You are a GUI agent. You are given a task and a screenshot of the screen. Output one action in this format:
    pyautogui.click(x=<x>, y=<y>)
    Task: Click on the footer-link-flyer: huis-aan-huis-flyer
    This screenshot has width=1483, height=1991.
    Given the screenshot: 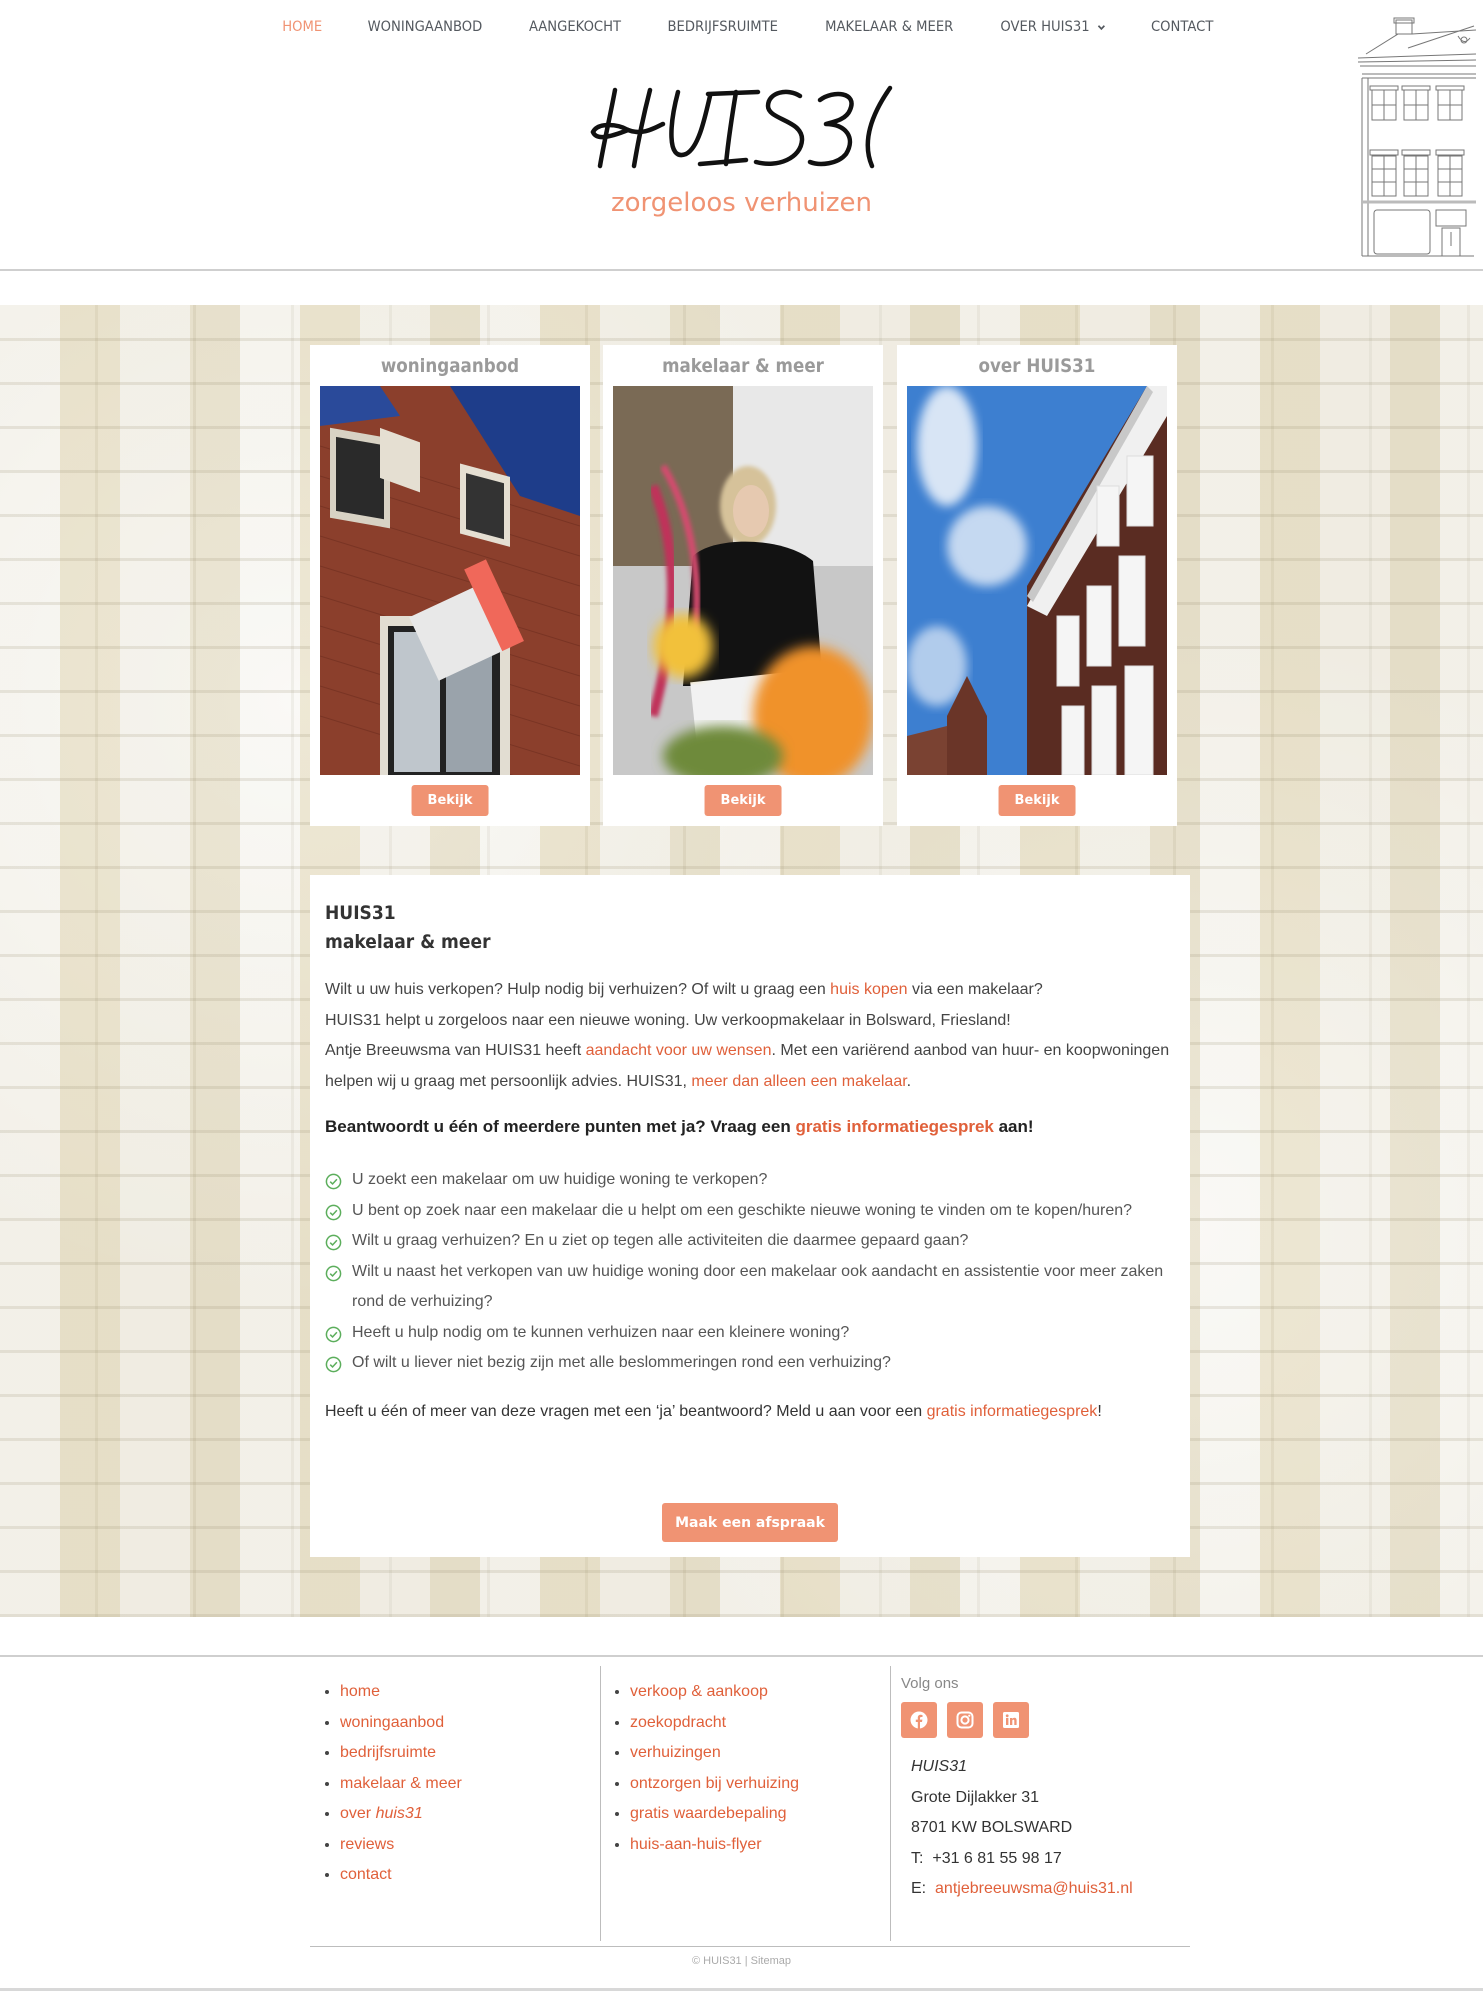 What is the action you would take?
    pyautogui.click(x=760, y=1845)
    